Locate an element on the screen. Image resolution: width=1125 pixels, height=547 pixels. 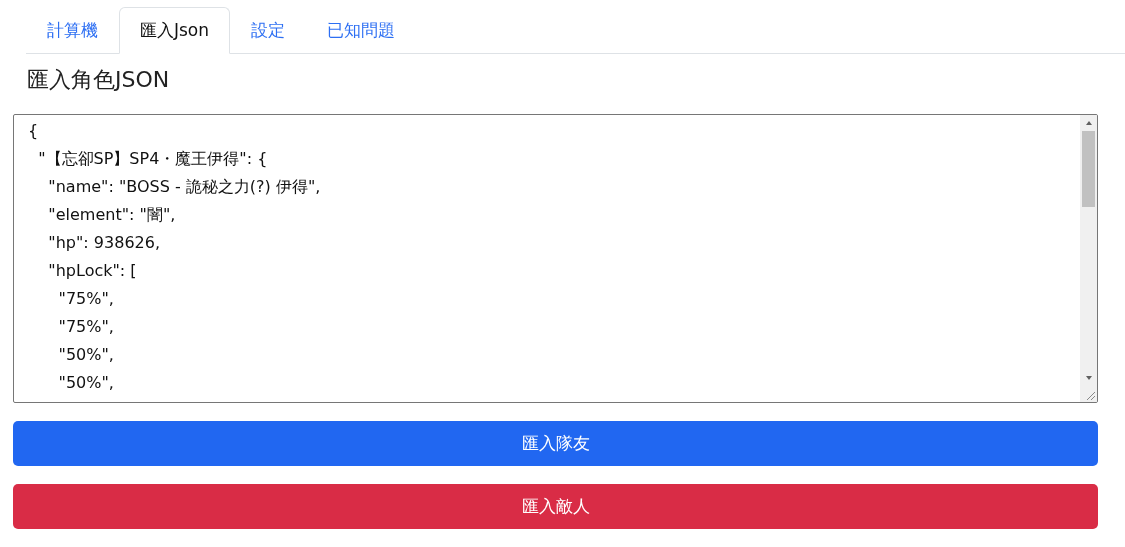
import-ally-button: 匯入隊友 is located at coordinates (555, 443).